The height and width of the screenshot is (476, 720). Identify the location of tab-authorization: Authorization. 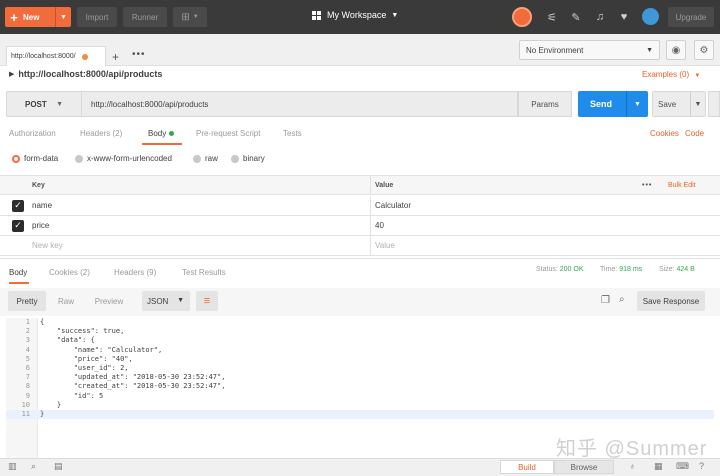
(32, 133).